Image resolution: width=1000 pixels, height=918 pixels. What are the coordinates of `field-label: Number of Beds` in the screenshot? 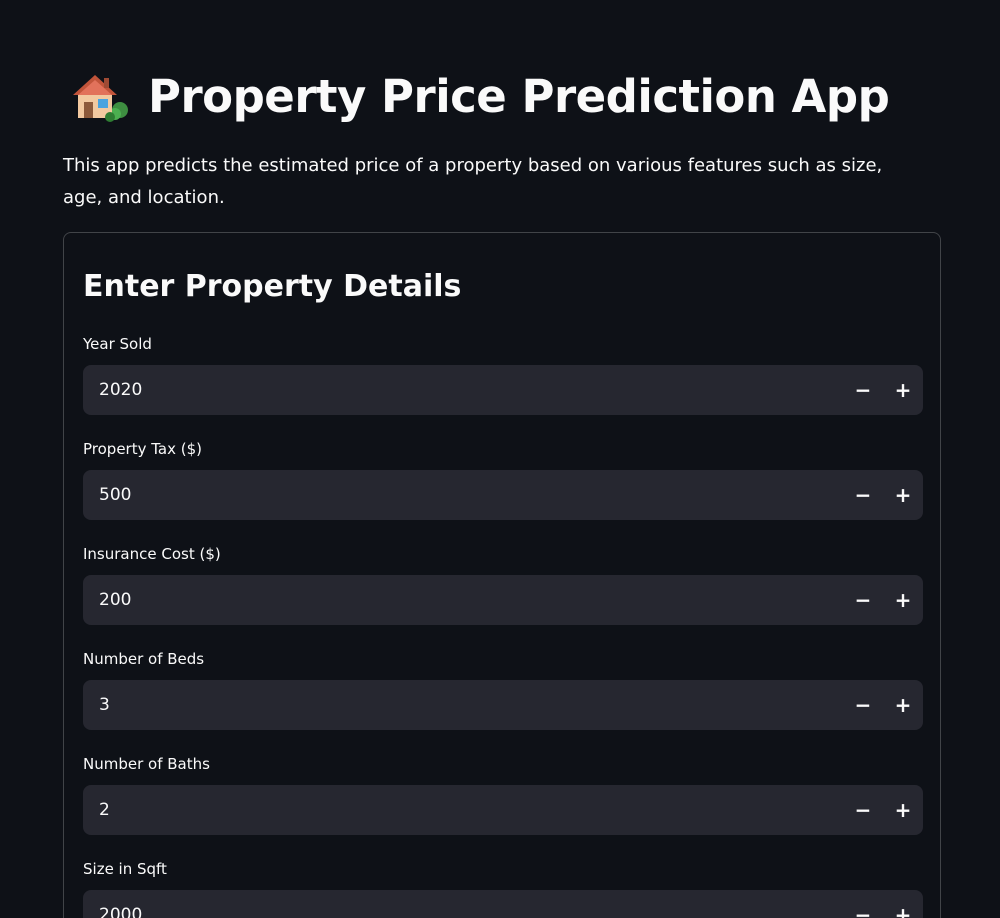 It's located at (144, 659).